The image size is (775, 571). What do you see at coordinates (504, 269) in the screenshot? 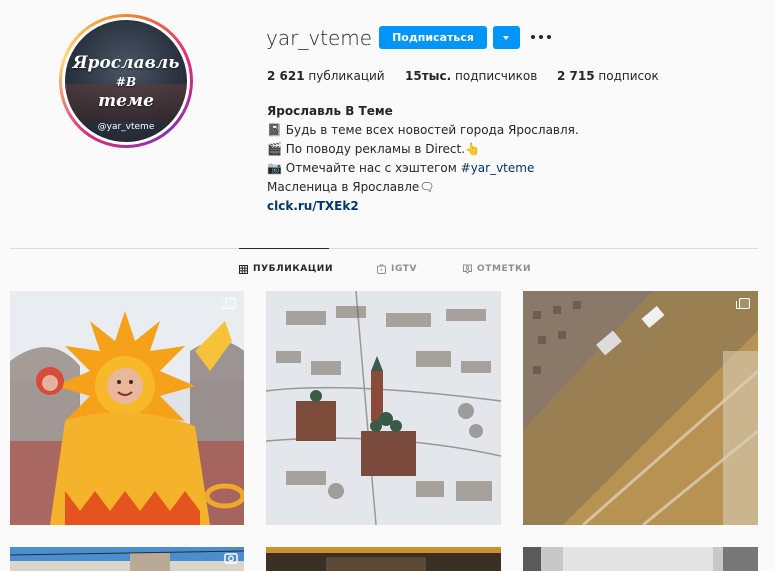
I see `tab-tagged-label: ОТМЕТКИ` at bounding box center [504, 269].